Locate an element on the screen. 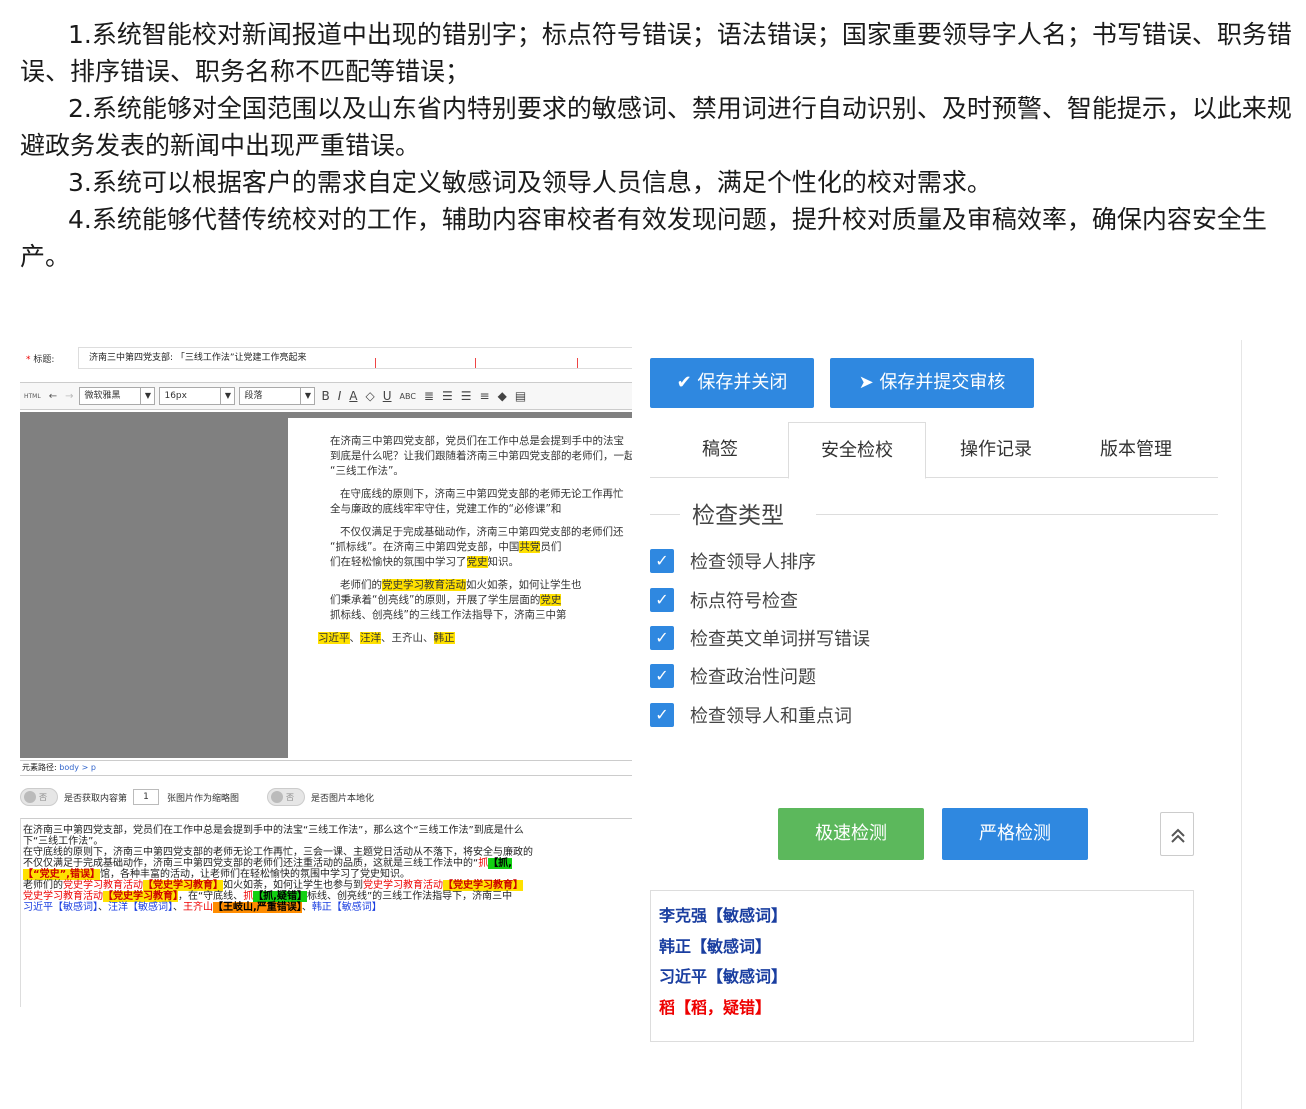 Image resolution: width=1306 pixels, height=1109 pixels. title-label: * 标题: is located at coordinates (40, 359).